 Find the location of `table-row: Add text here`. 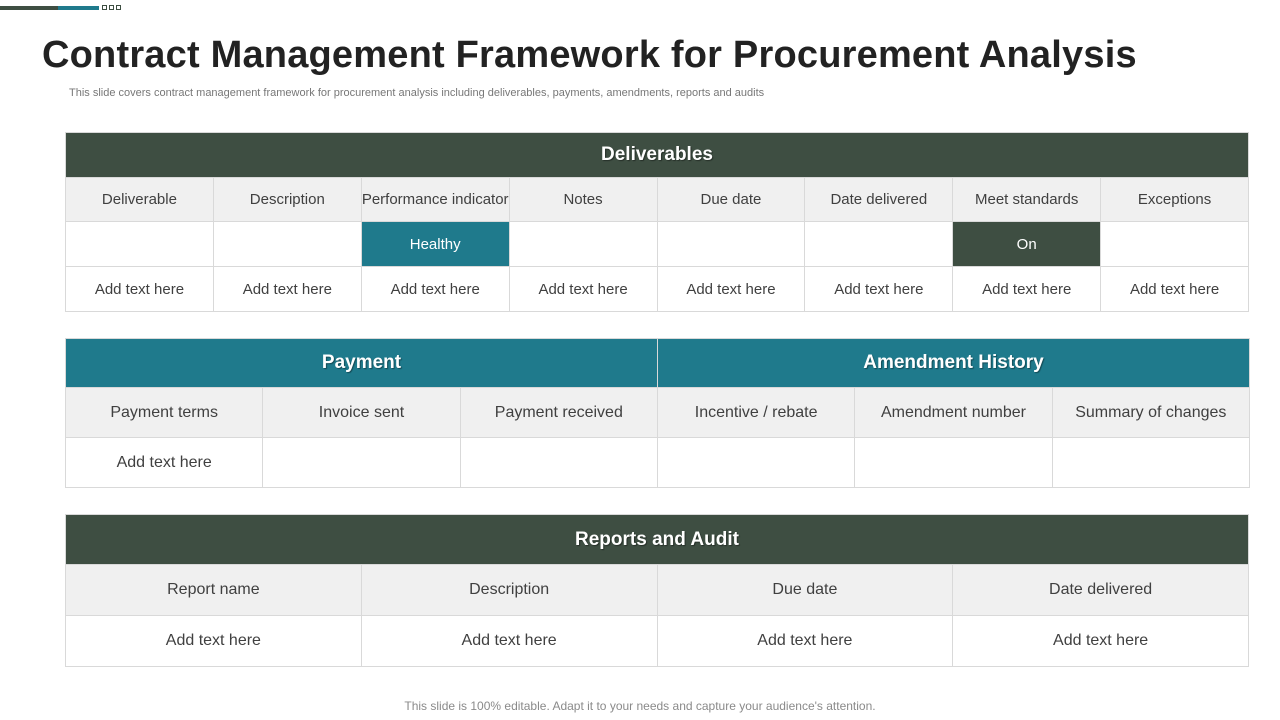

table-row: Add text here is located at coordinates (657, 462).